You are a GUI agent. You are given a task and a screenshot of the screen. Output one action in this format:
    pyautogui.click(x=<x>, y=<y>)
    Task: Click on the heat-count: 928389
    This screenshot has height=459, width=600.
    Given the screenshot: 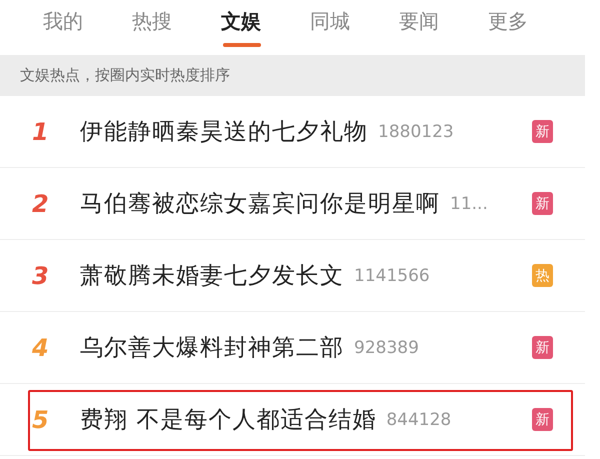 What is the action you would take?
    pyautogui.click(x=386, y=348)
    